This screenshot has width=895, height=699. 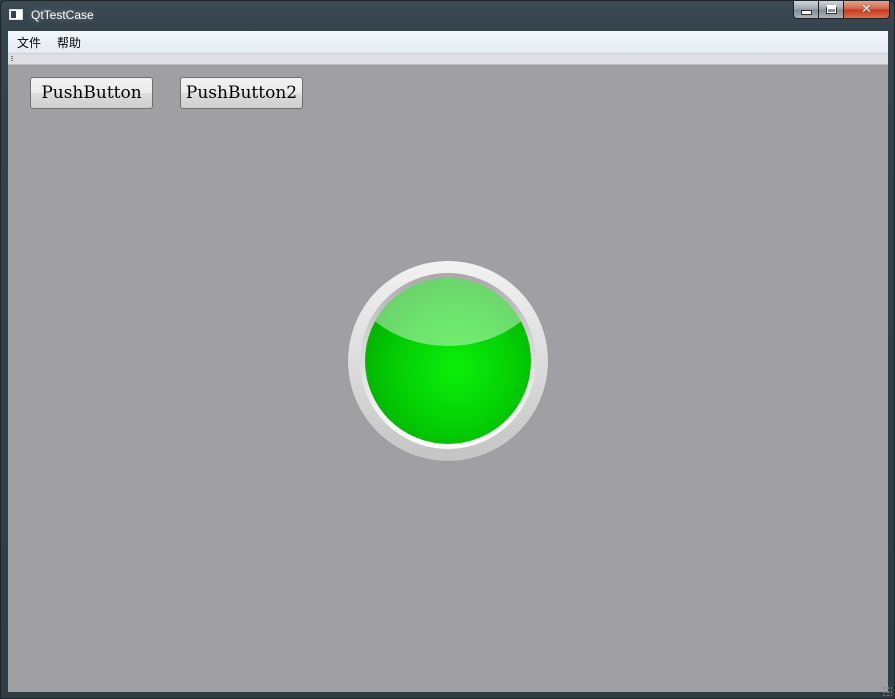 What do you see at coordinates (448, 59) in the screenshot?
I see `toolbar` at bounding box center [448, 59].